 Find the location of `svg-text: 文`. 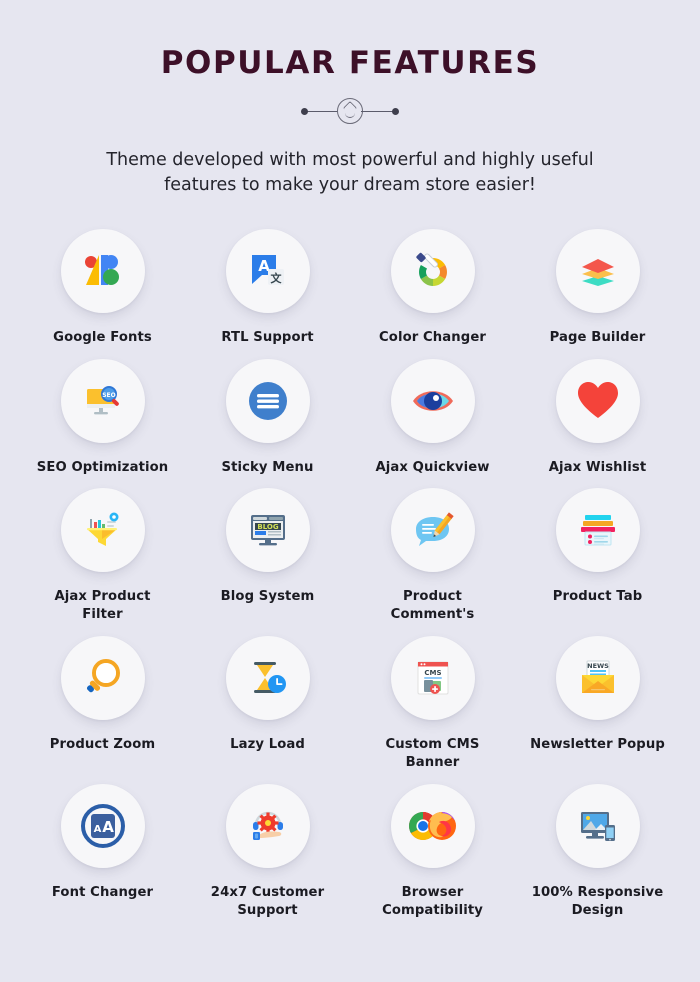

svg-text: 文 is located at coordinates (276, 278).